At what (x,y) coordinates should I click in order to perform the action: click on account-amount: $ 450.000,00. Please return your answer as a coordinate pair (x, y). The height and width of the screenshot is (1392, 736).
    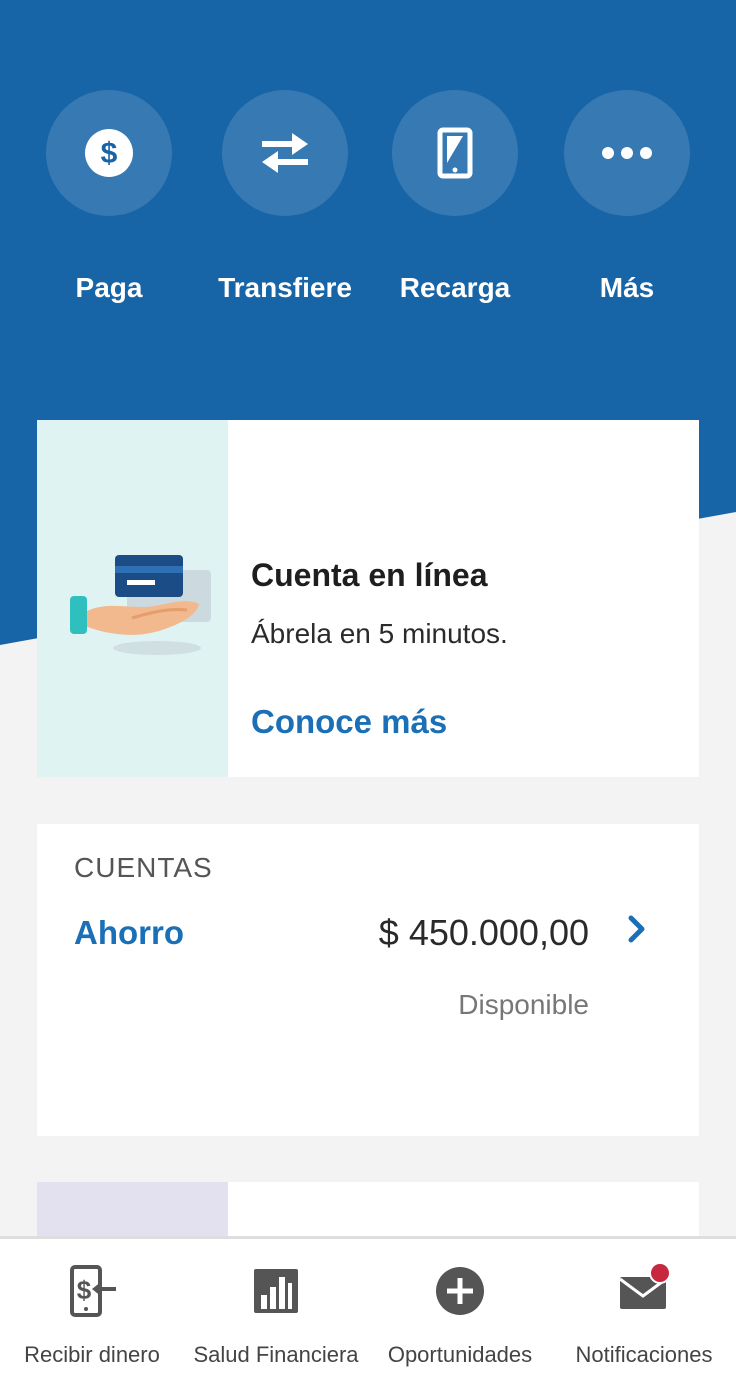
    Looking at the image, I should click on (483, 932).